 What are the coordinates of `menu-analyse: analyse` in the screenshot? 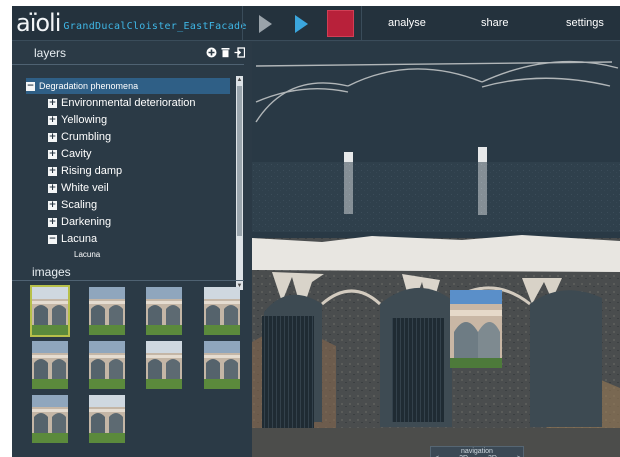 It's located at (407, 23).